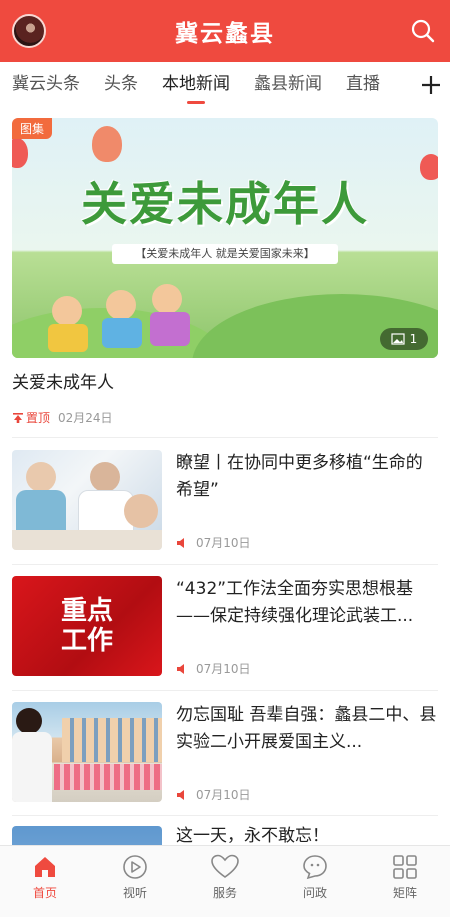  What do you see at coordinates (29, 31) in the screenshot?
I see `user-avatar` at bounding box center [29, 31].